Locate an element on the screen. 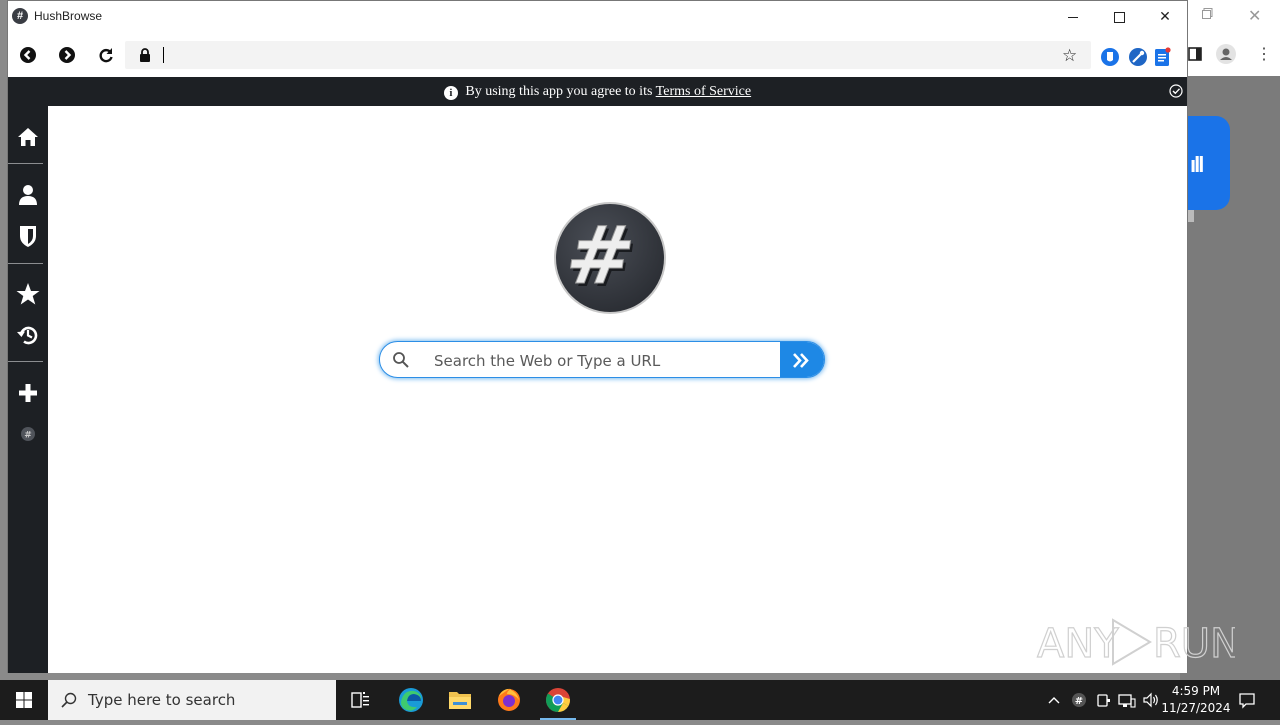 The height and width of the screenshot is (725, 1280). lock-icon is located at coordinates (145, 55).